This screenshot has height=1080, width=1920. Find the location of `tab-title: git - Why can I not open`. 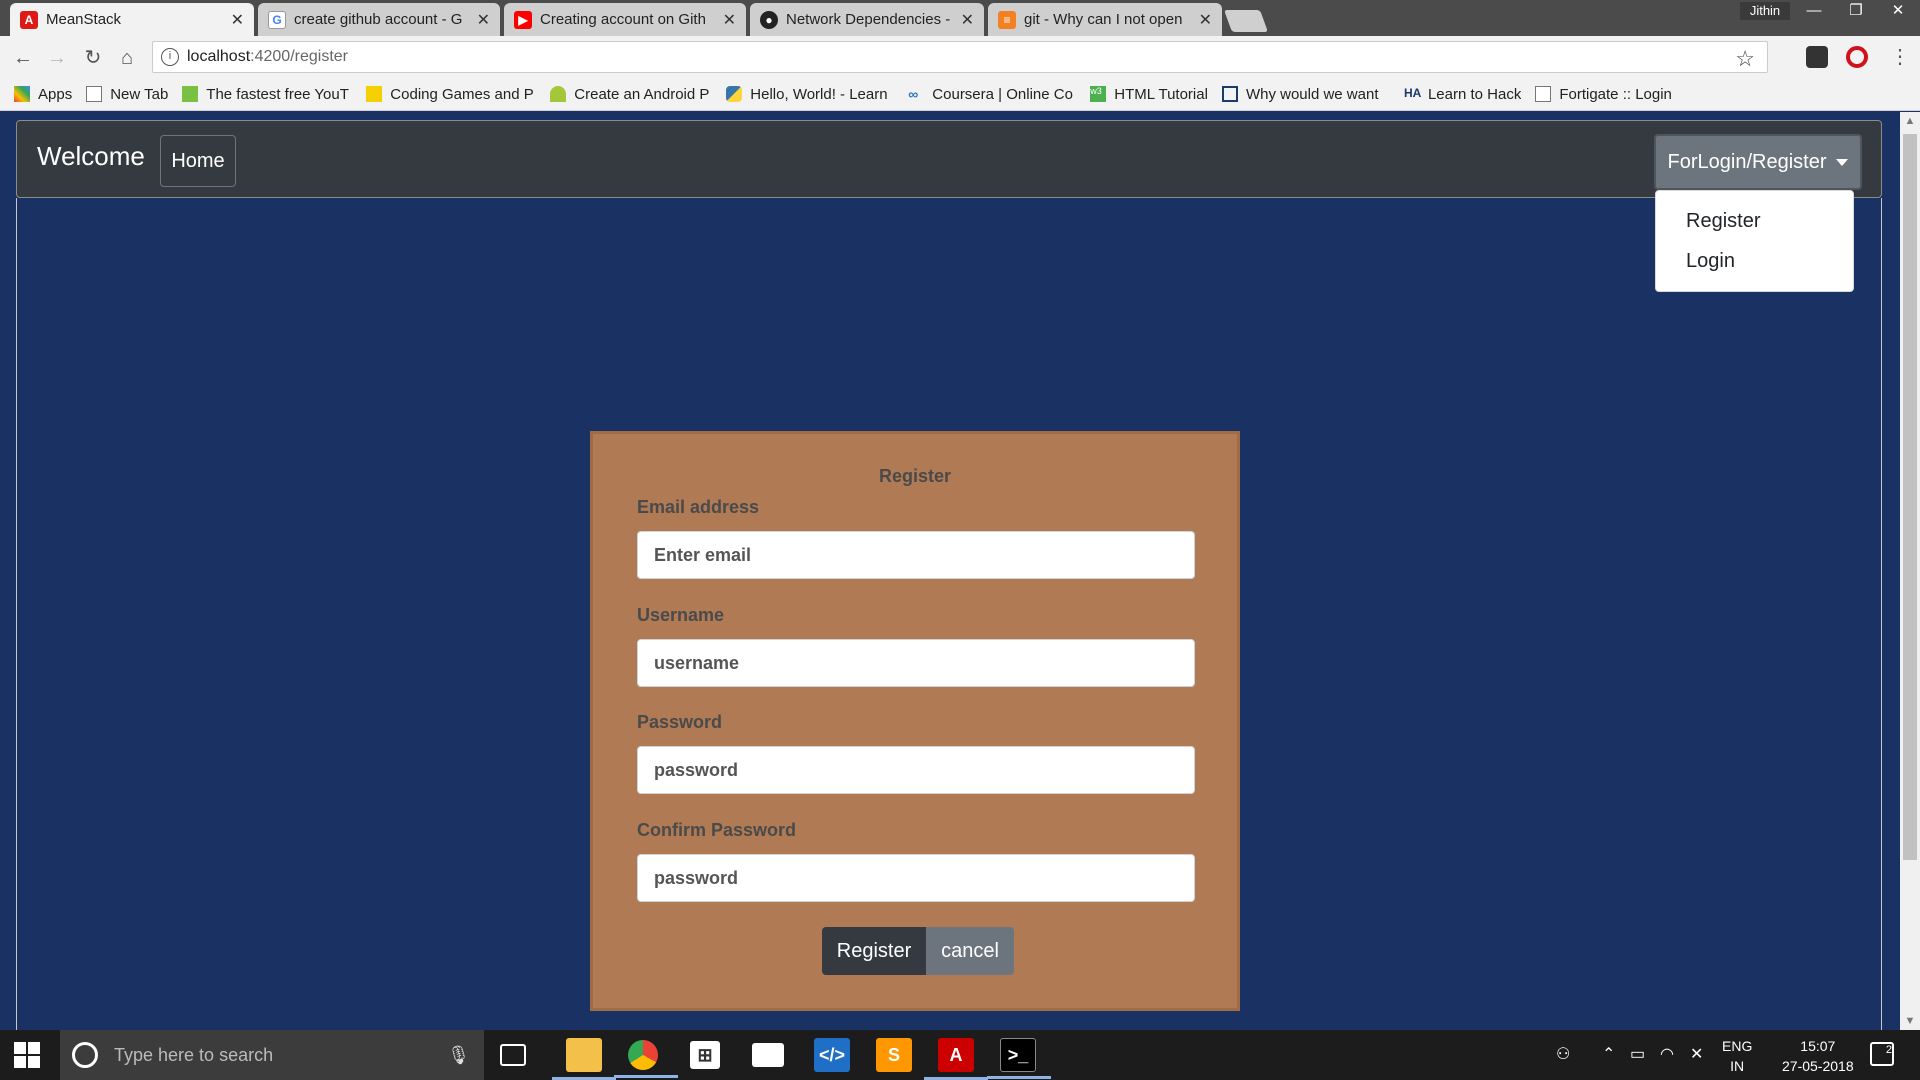

tab-title: git - Why can I not open is located at coordinates (1103, 19).